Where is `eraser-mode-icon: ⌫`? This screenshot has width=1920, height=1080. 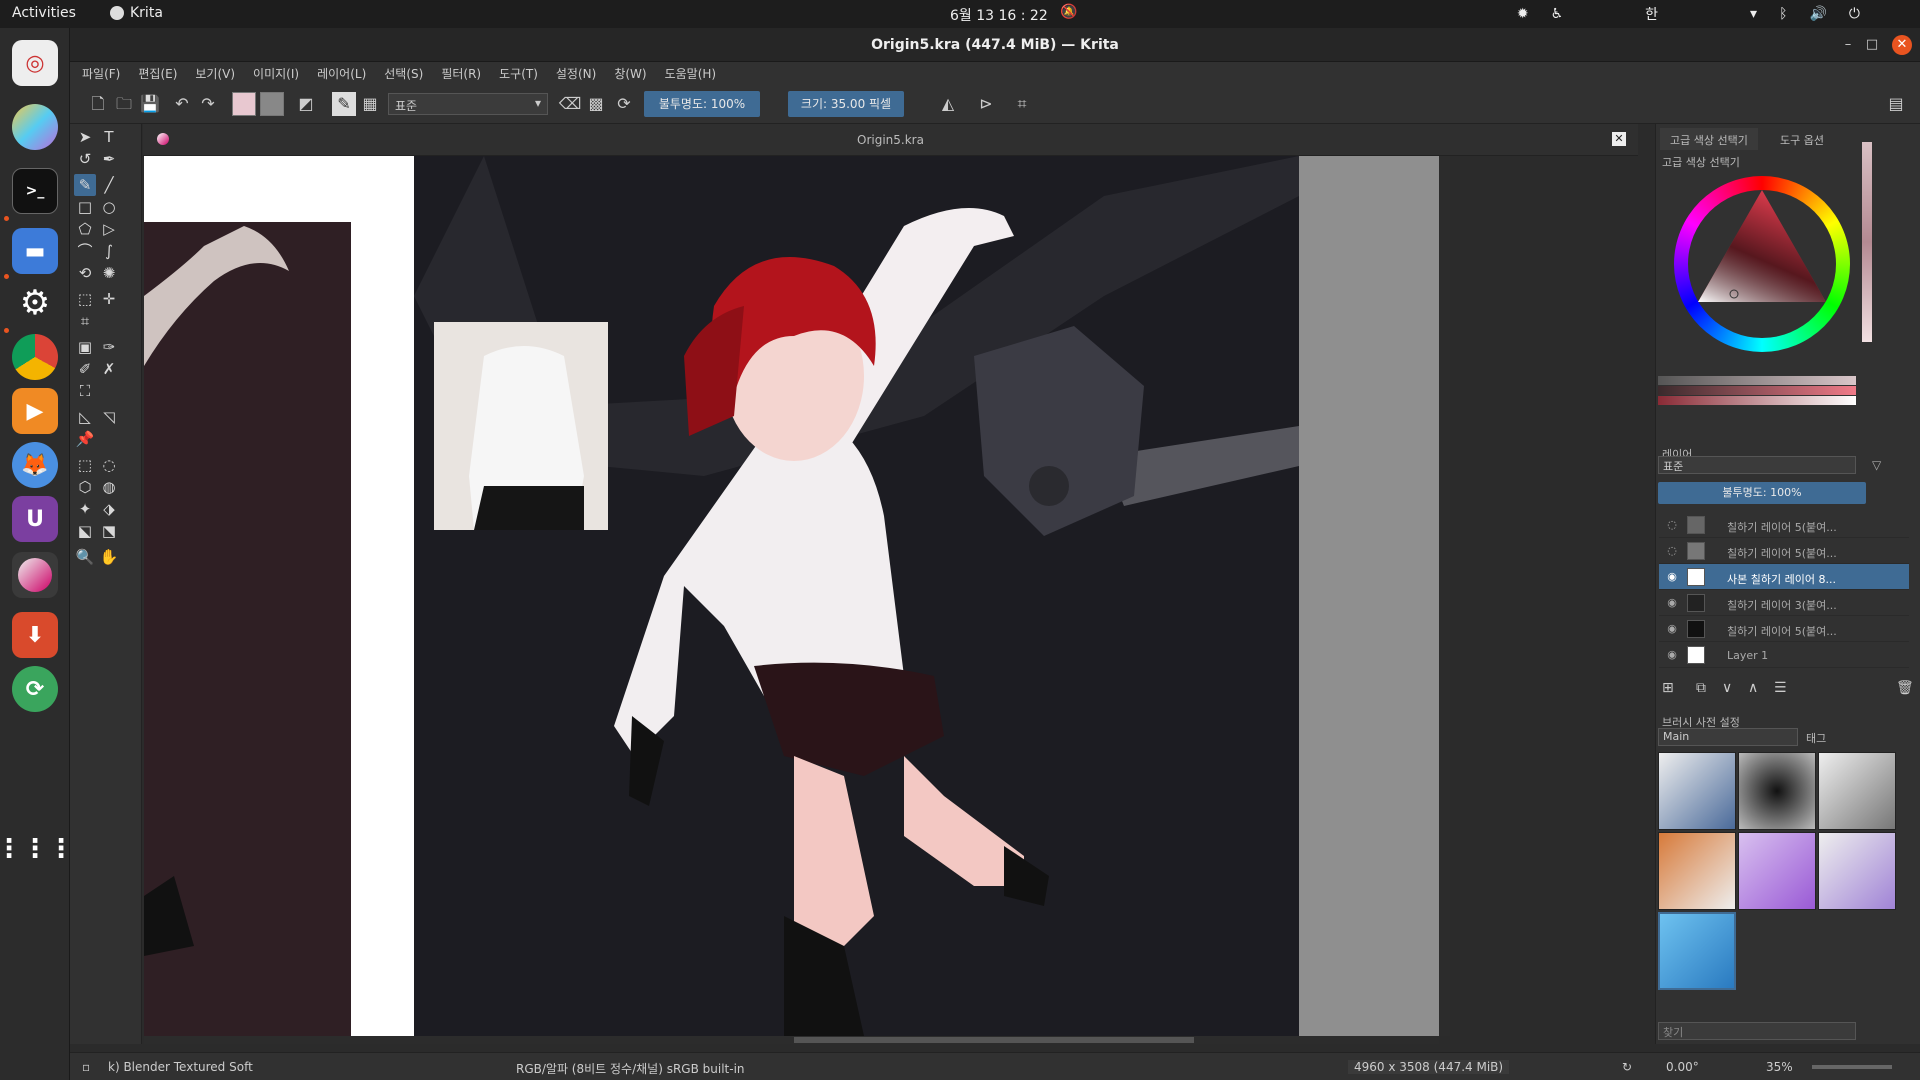 eraser-mode-icon: ⌫ is located at coordinates (570, 104).